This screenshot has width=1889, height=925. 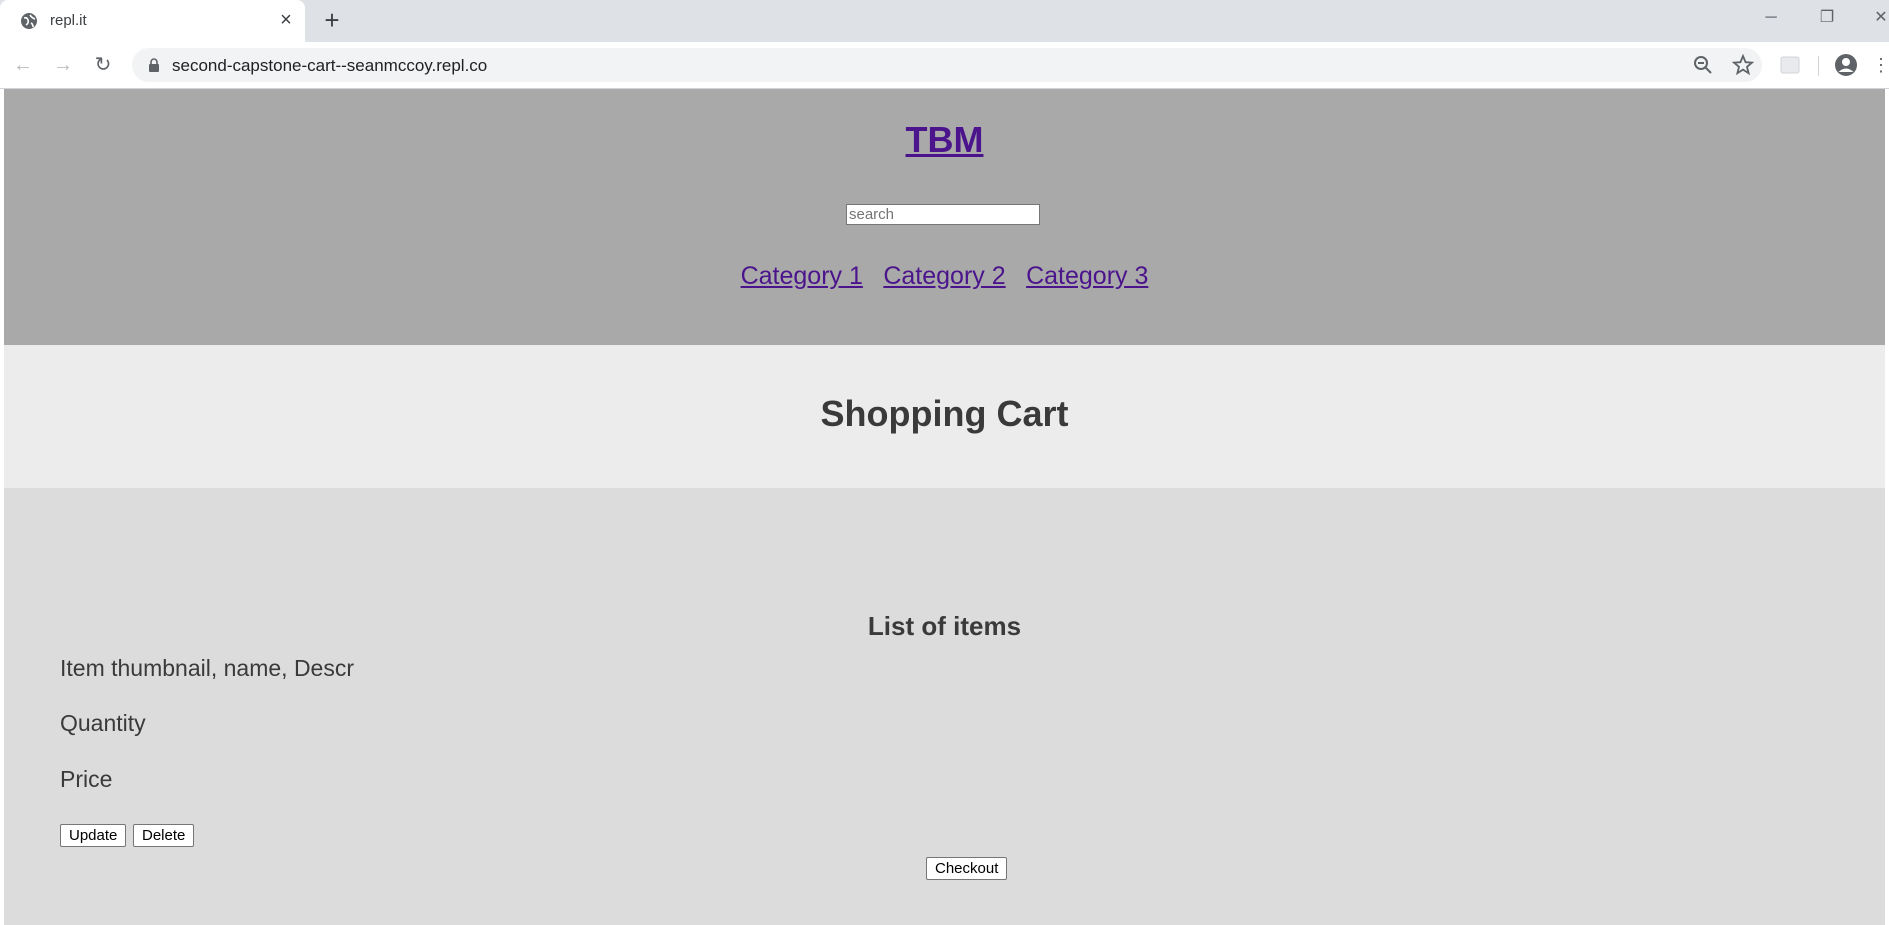 I want to click on item-info: Item thumbnail, name, Descr, so click(x=207, y=668).